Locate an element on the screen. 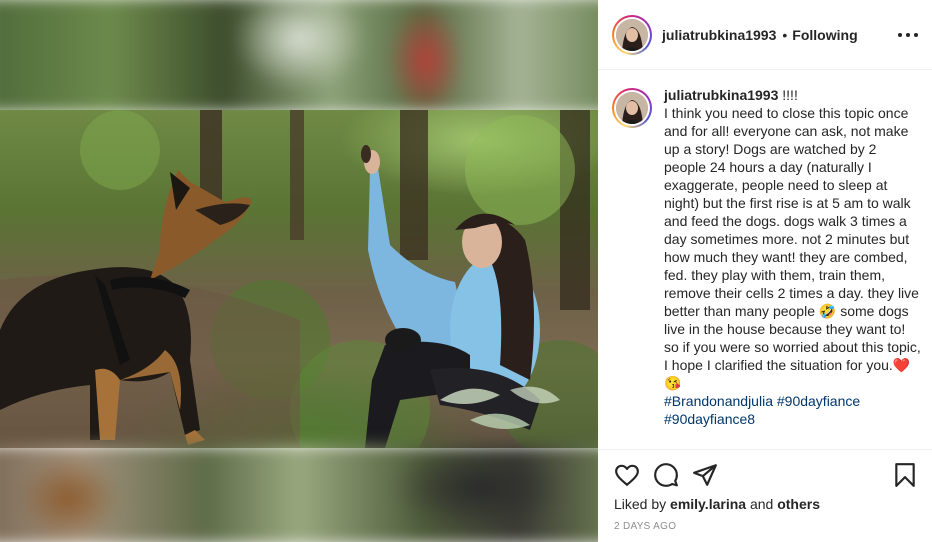 The width and height of the screenshot is (932, 542). more-options-icon is located at coordinates (908, 35).